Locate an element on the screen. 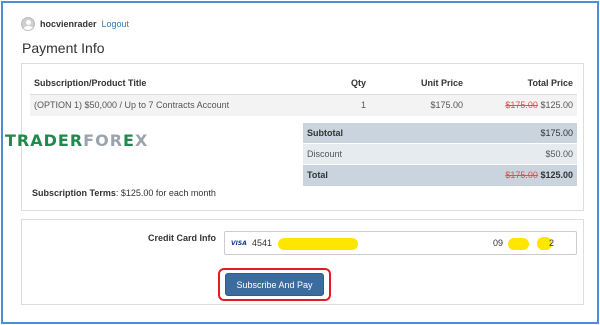 The image size is (600, 325). discount-label: Discount is located at coordinates (353, 154).